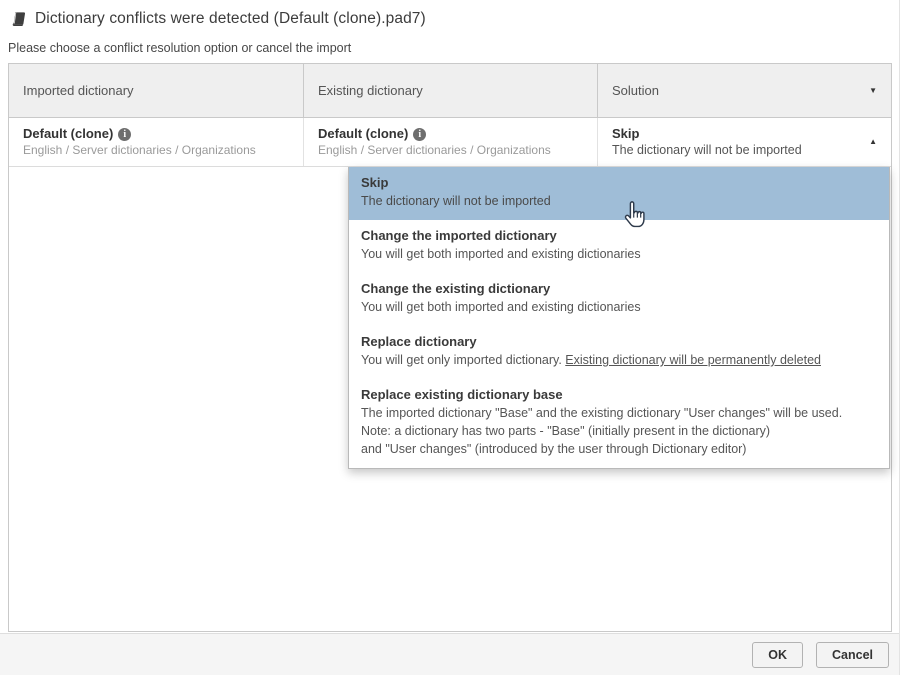 This screenshot has height=675, width=900. Describe the element at coordinates (156, 133) in the screenshot. I see `imported-dictionary-name: Default (clone) i` at that location.